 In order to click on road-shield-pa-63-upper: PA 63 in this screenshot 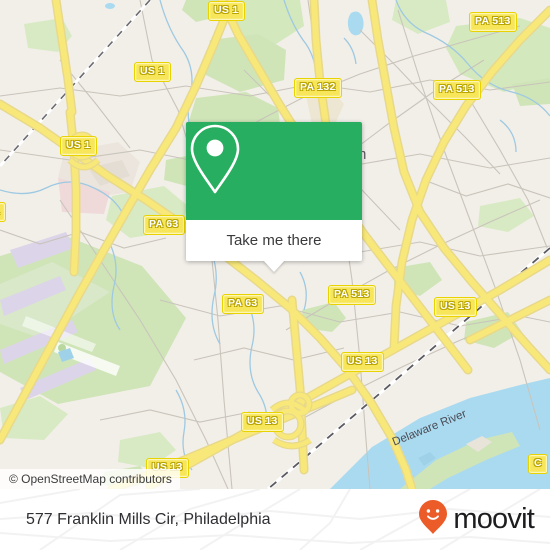, I will do `click(164, 225)`.